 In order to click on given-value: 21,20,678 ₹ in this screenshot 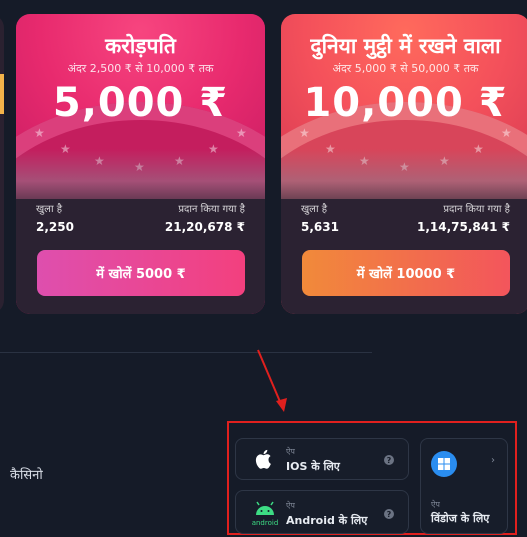, I will do `click(204, 227)`.